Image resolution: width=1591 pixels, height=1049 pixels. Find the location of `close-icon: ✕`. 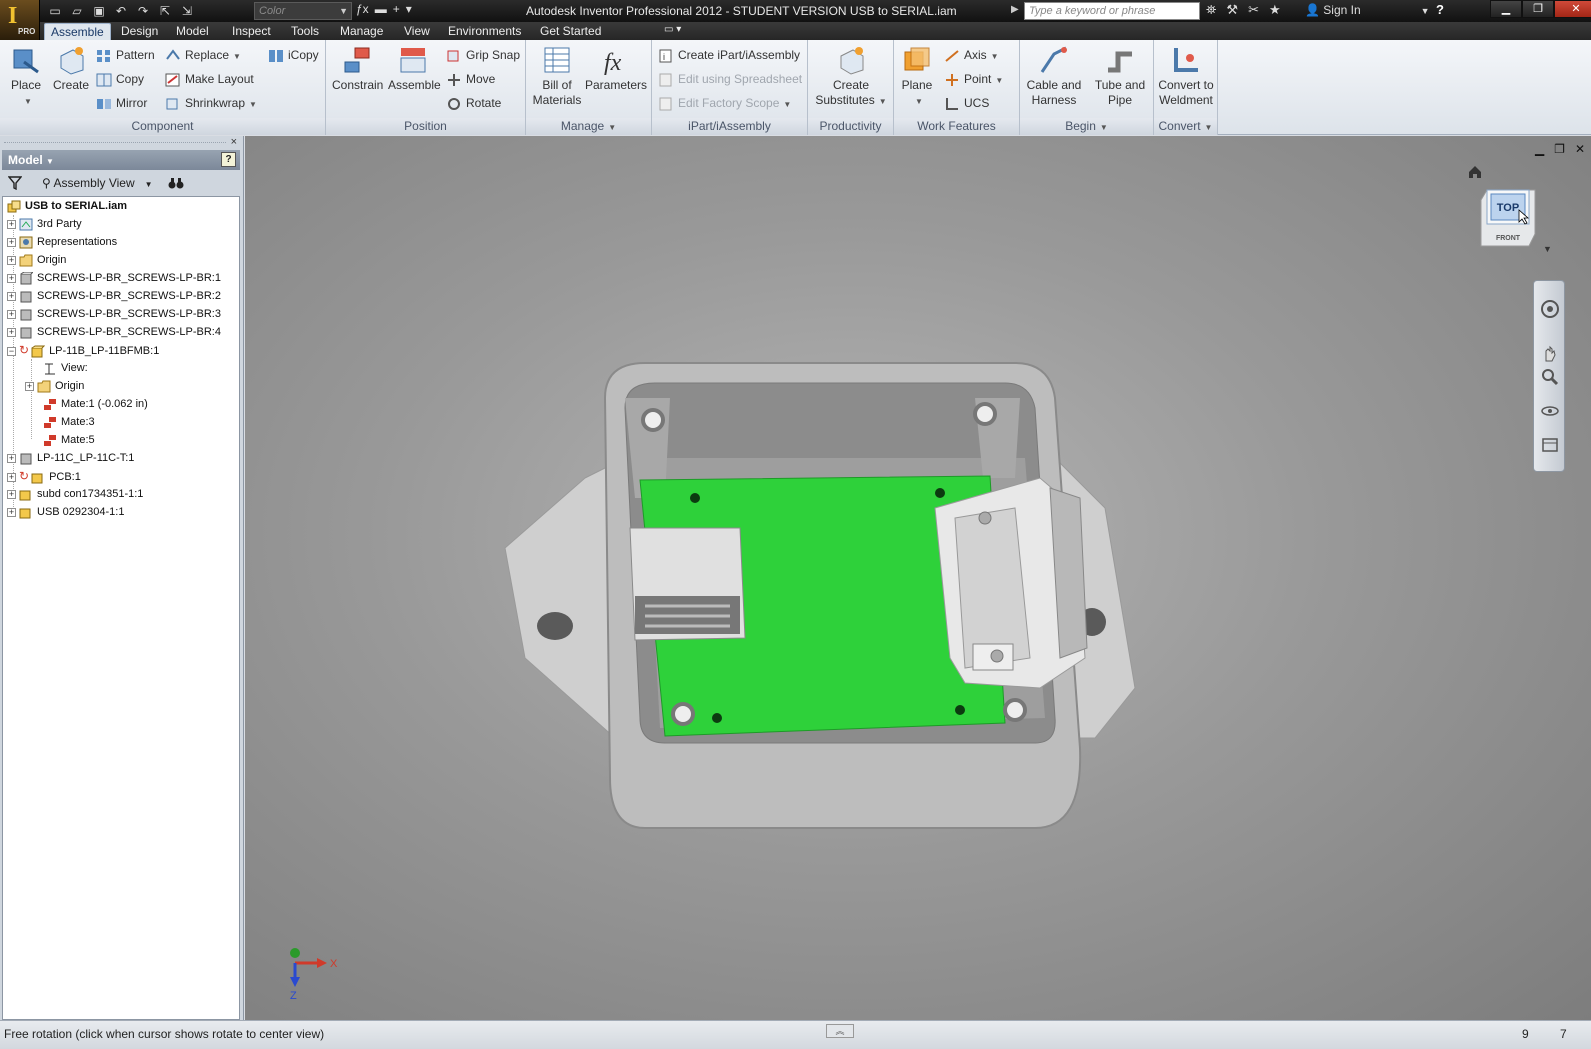

close-icon: ✕ is located at coordinates (1580, 149).